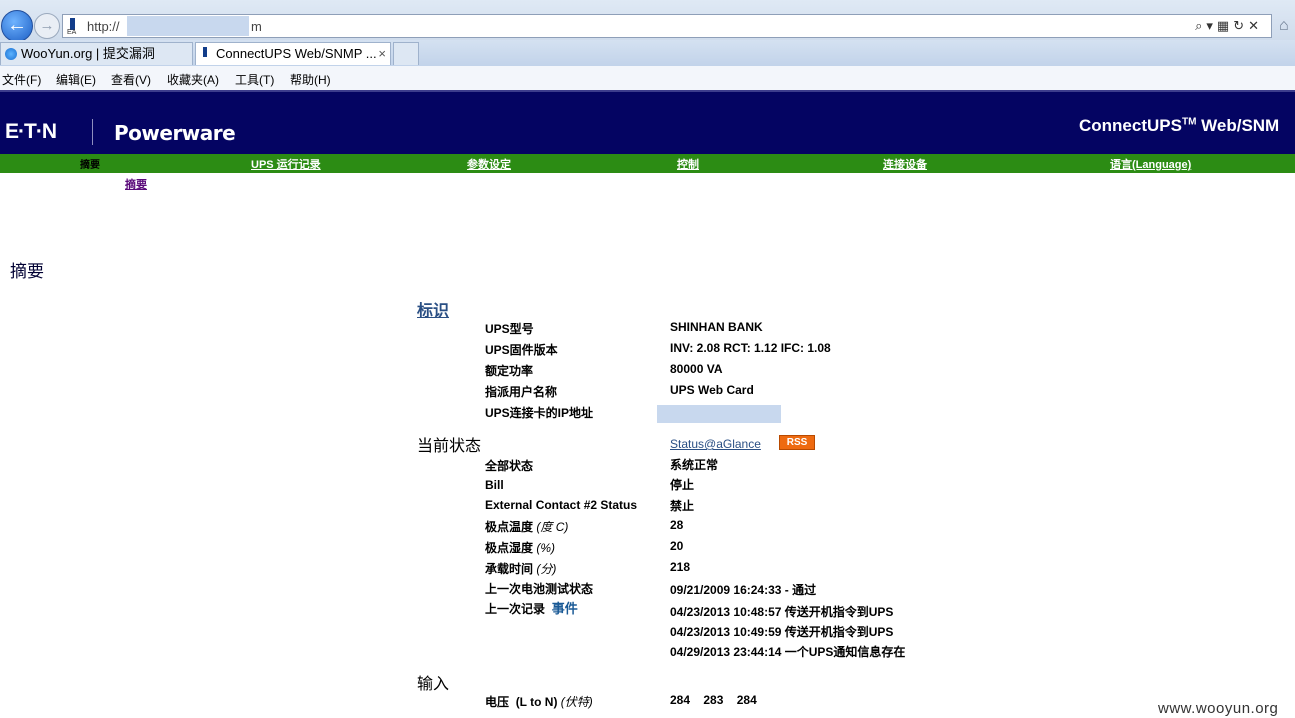  I want to click on identity-label: 额定功率, so click(509, 371).